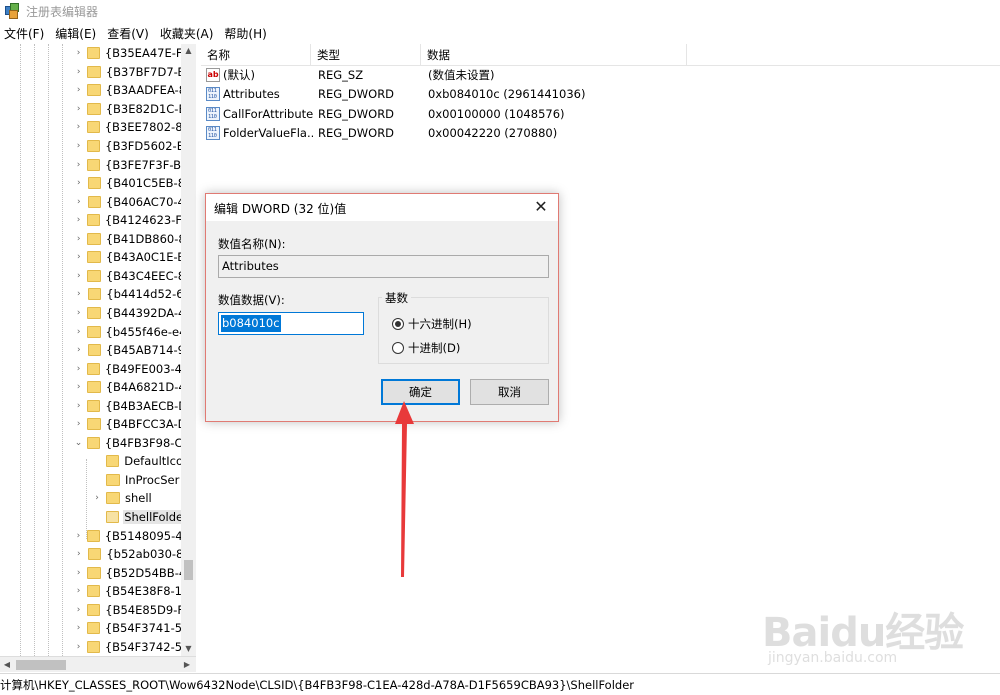 This screenshot has height=695, width=1000. What do you see at coordinates (91, 443) in the screenshot?
I see `tree-item: ⌄ {B4FB3F98-C1` at bounding box center [91, 443].